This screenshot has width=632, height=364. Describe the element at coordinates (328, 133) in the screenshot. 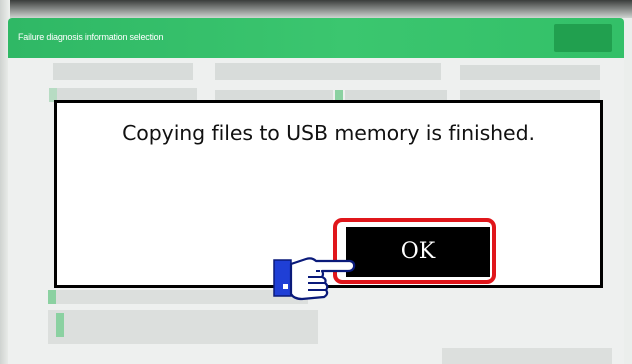

I see `dialog-message: Copying files to USB memory is finished.` at that location.